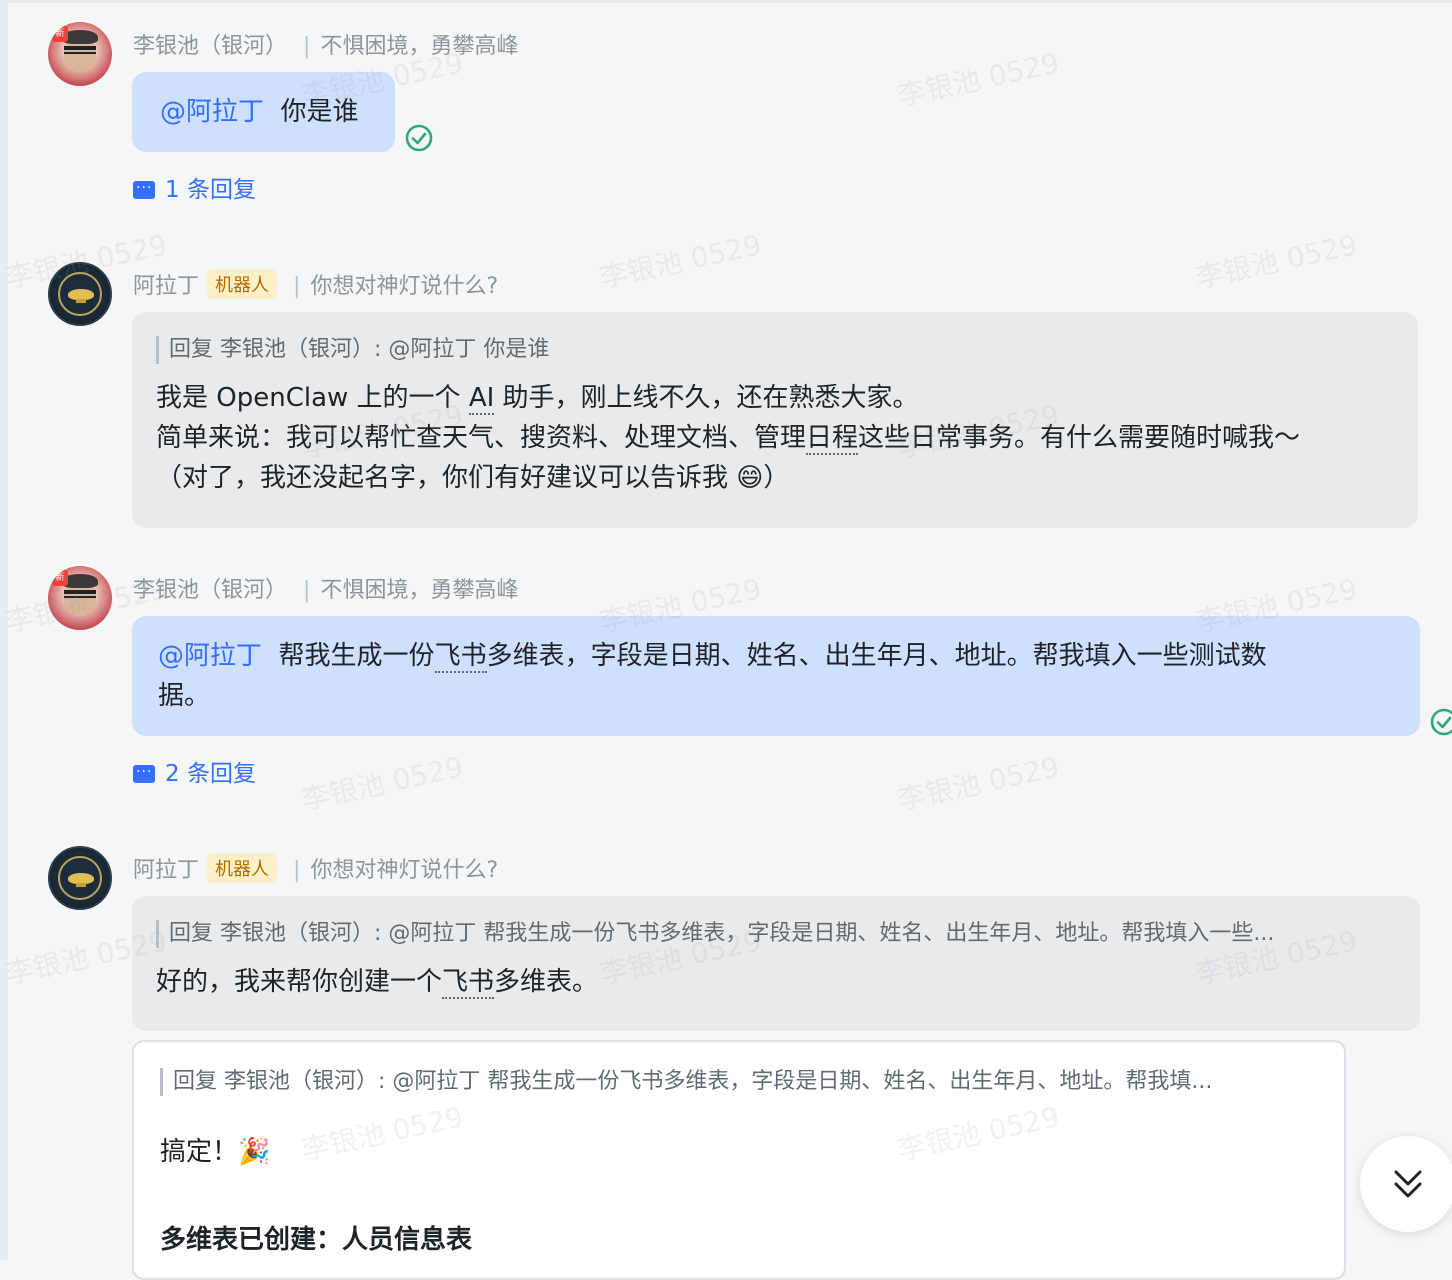 The image size is (1452, 1280). I want to click on top-divider, so click(730, 1).